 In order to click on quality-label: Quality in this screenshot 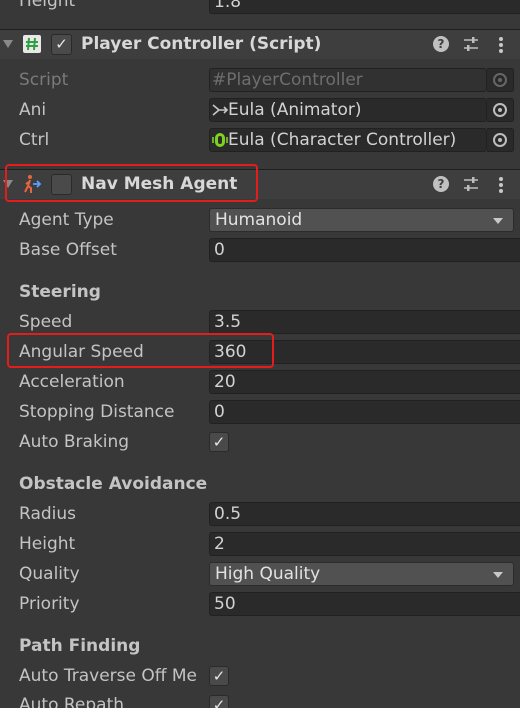, I will do `click(49, 574)`.